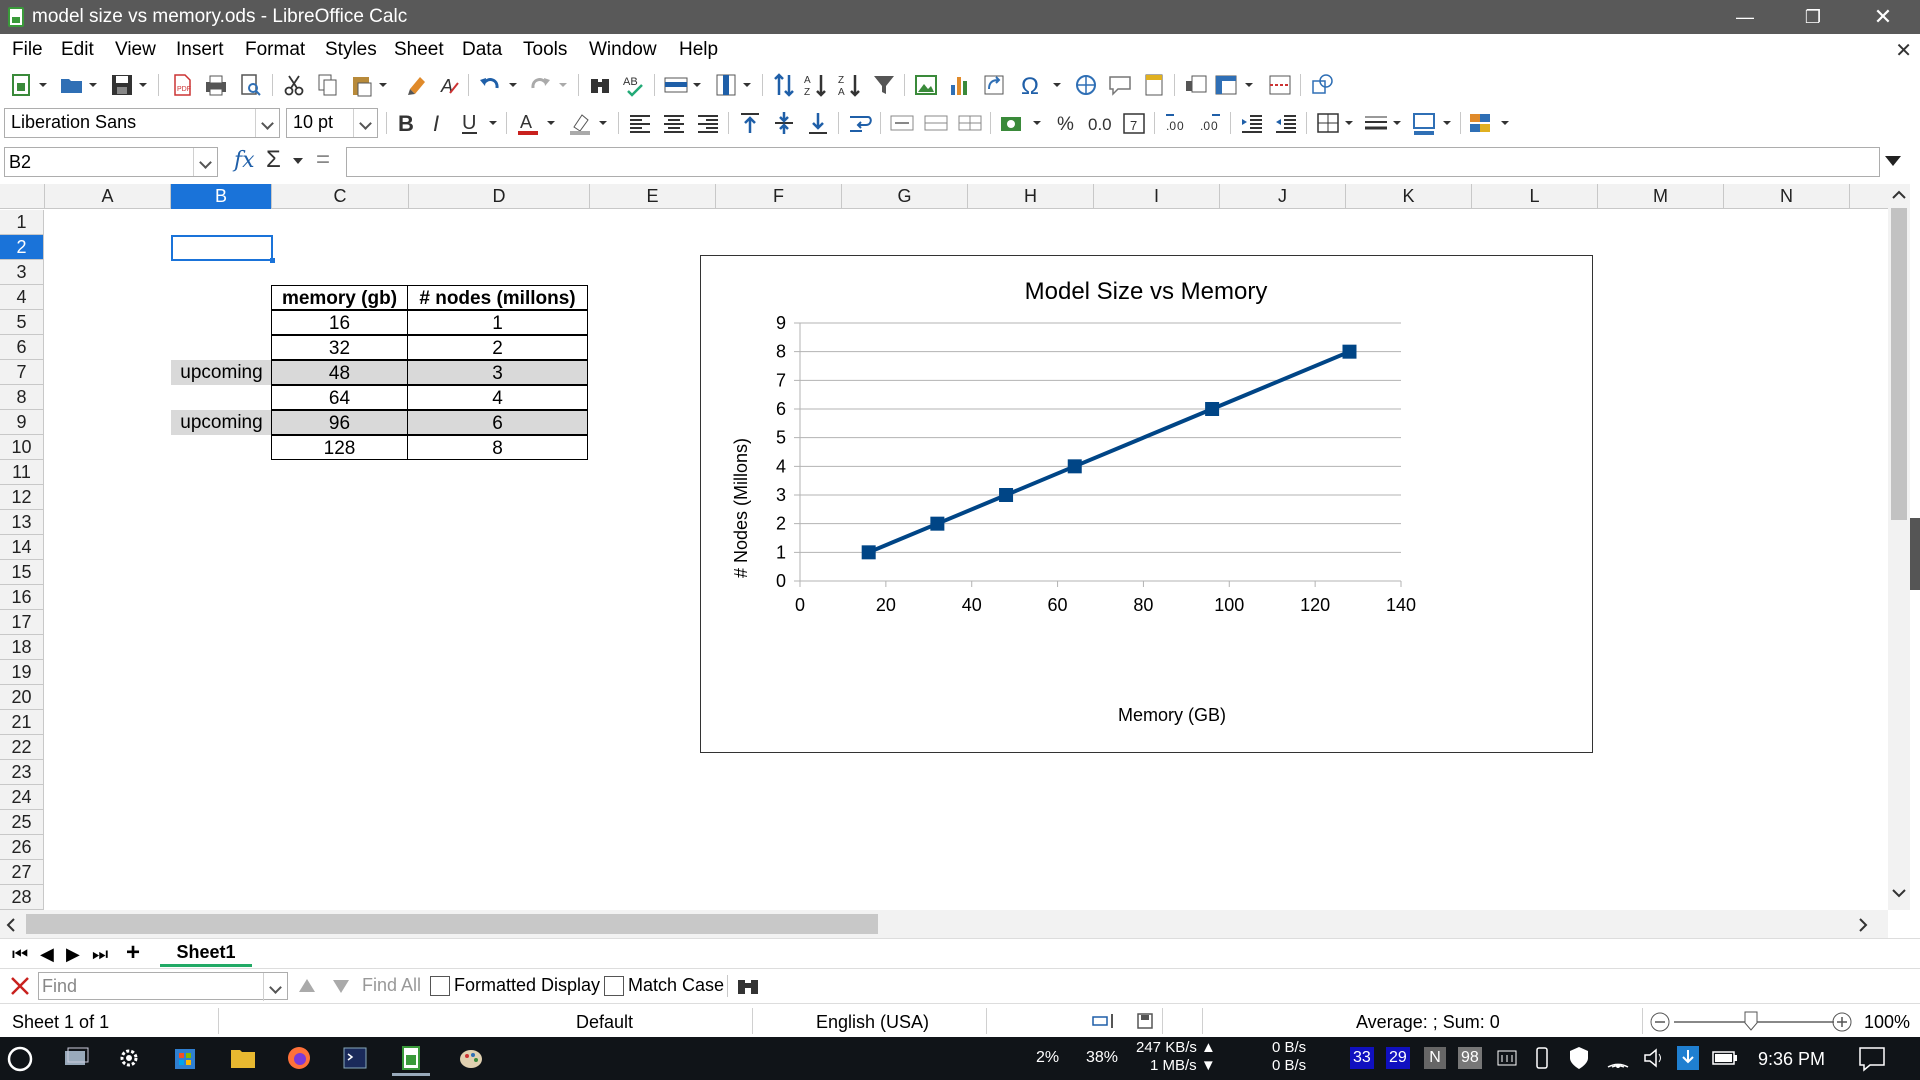 This screenshot has height=1080, width=1920. I want to click on redo-dropdown-icon, so click(563, 85).